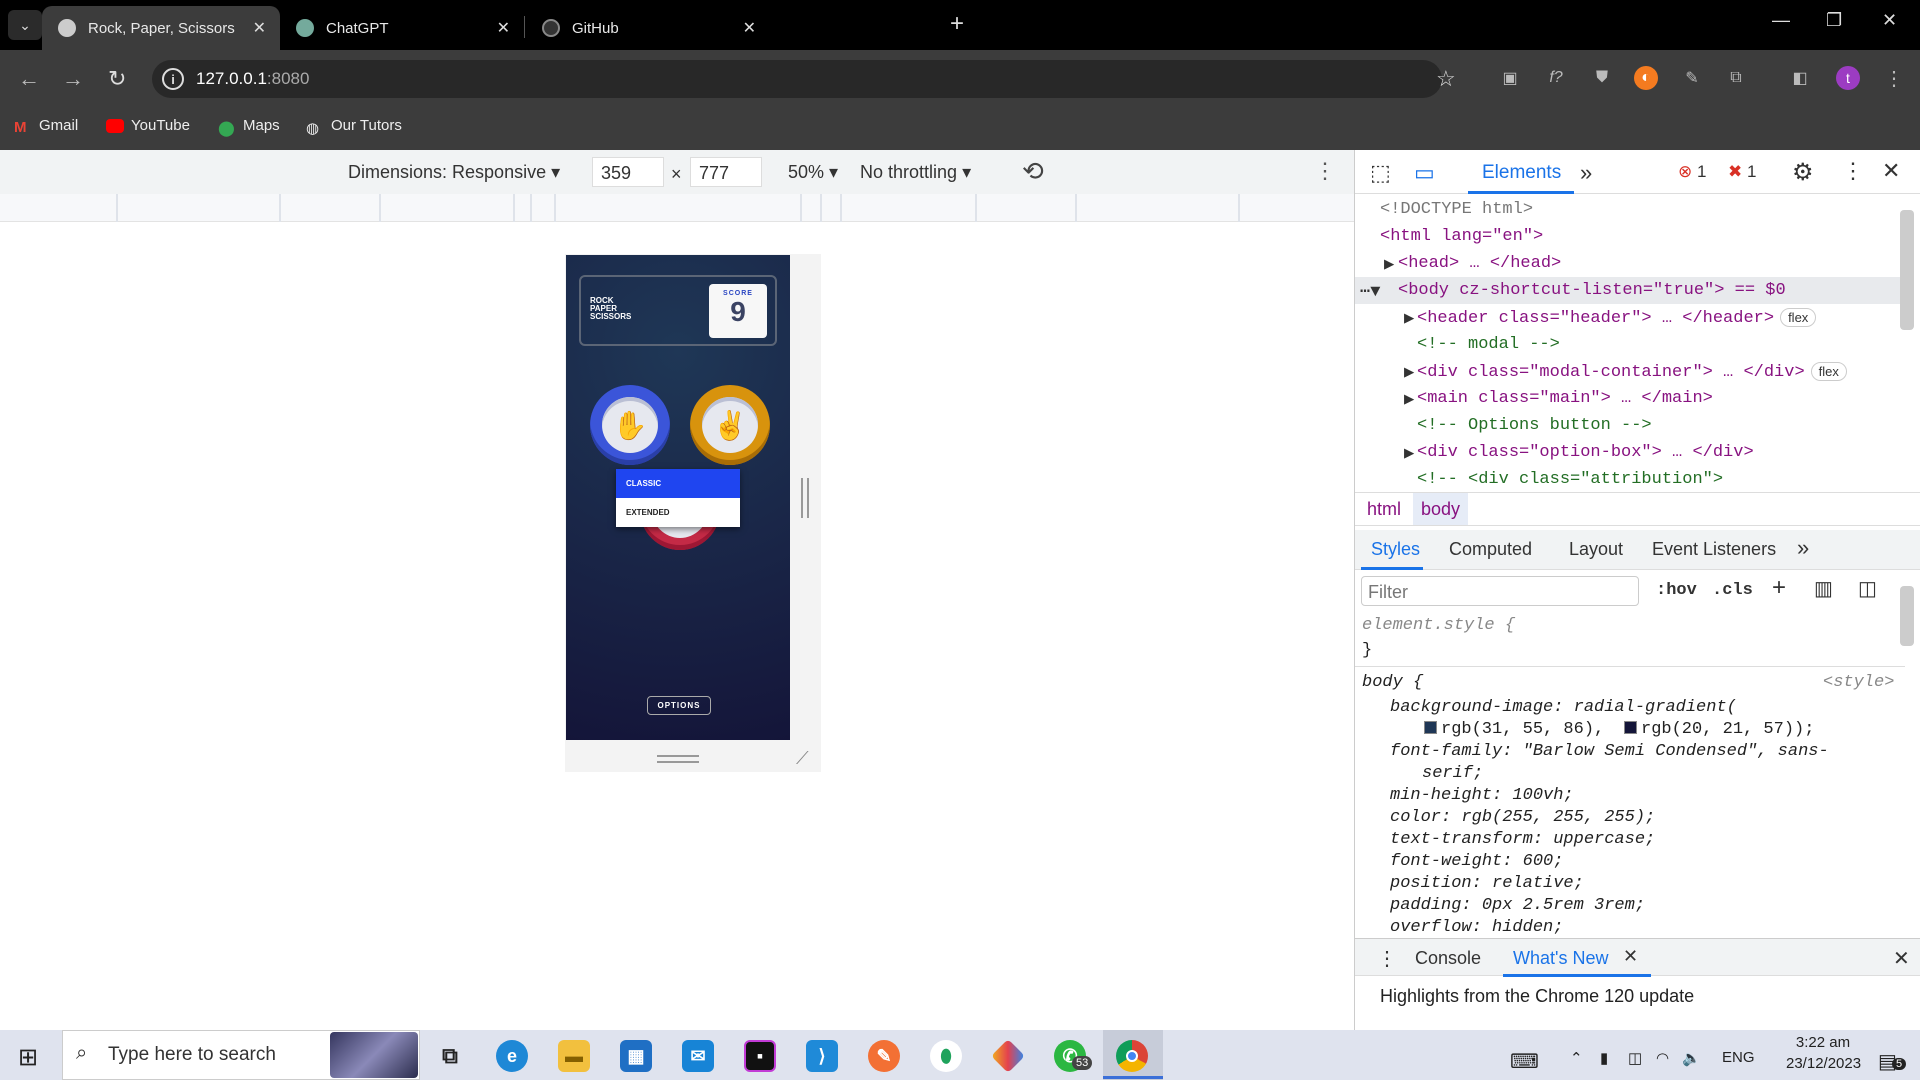 The width and height of the screenshot is (1920, 1080). I want to click on wifi-icon: ◠, so click(1662, 1058).